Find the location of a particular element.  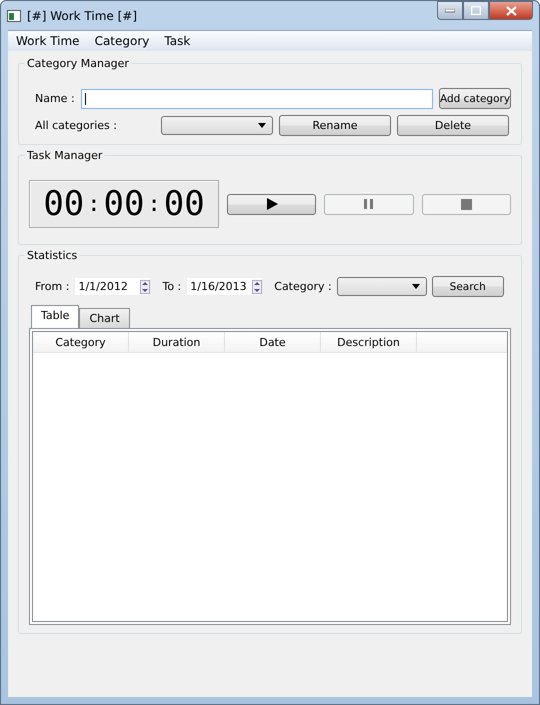

name-field is located at coordinates (256, 98).